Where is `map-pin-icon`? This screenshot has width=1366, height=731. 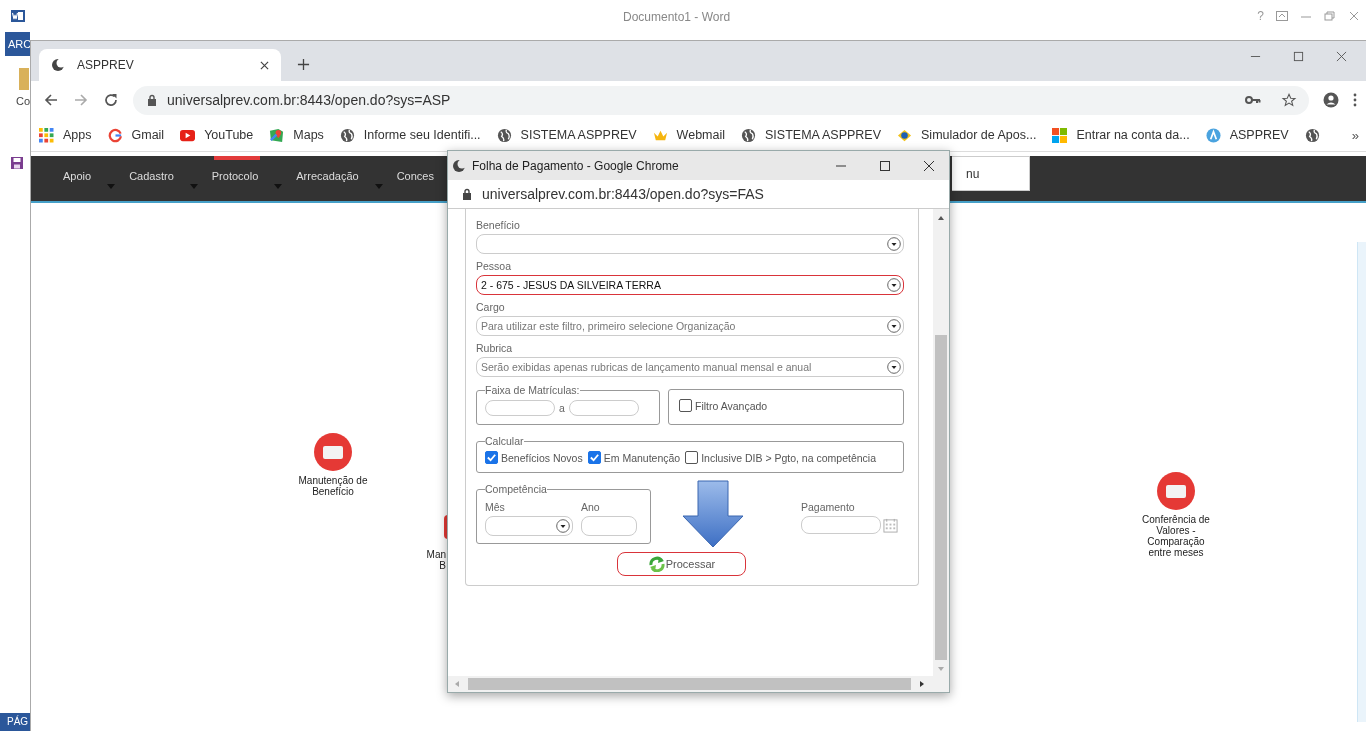
map-pin-icon is located at coordinates (277, 135).